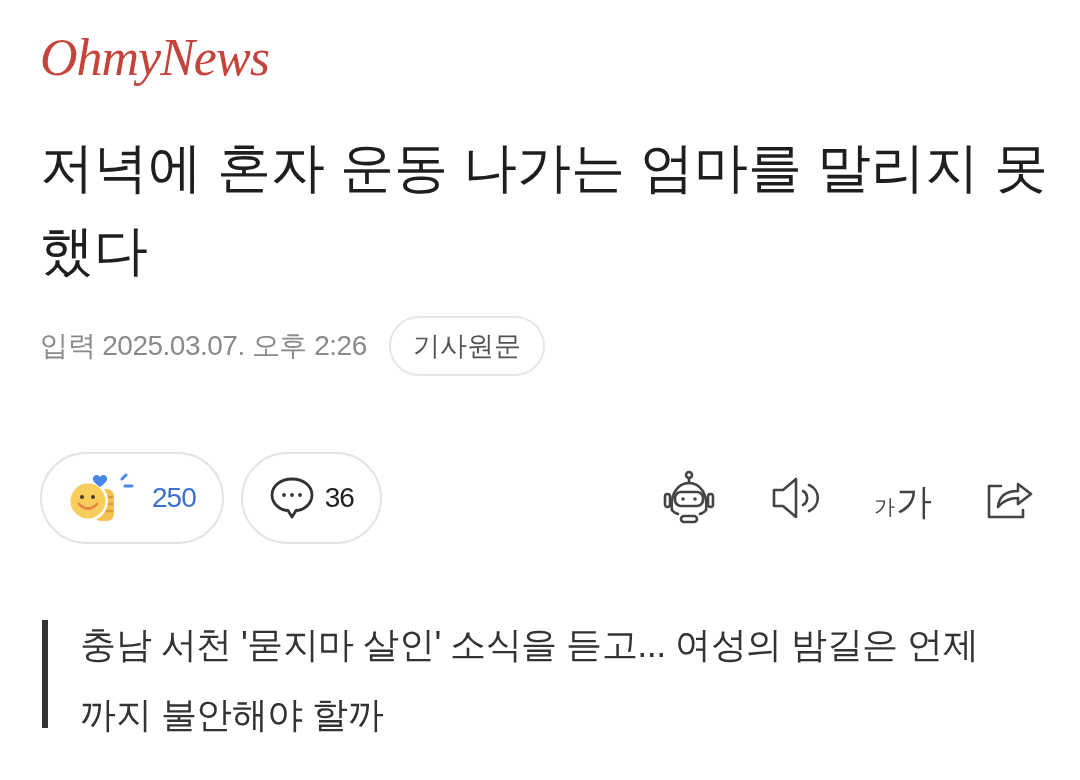 This screenshot has height=780, width=1080. What do you see at coordinates (203, 346) in the screenshot?
I see `publish-date: 입력 2025.03.07. 오후 2:26` at bounding box center [203, 346].